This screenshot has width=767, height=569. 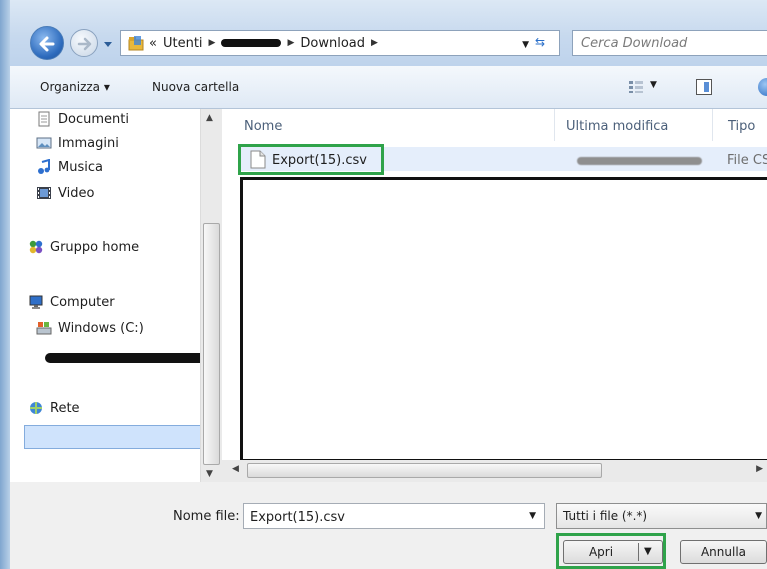 I want to click on preview-pane-icon, so click(x=704, y=87).